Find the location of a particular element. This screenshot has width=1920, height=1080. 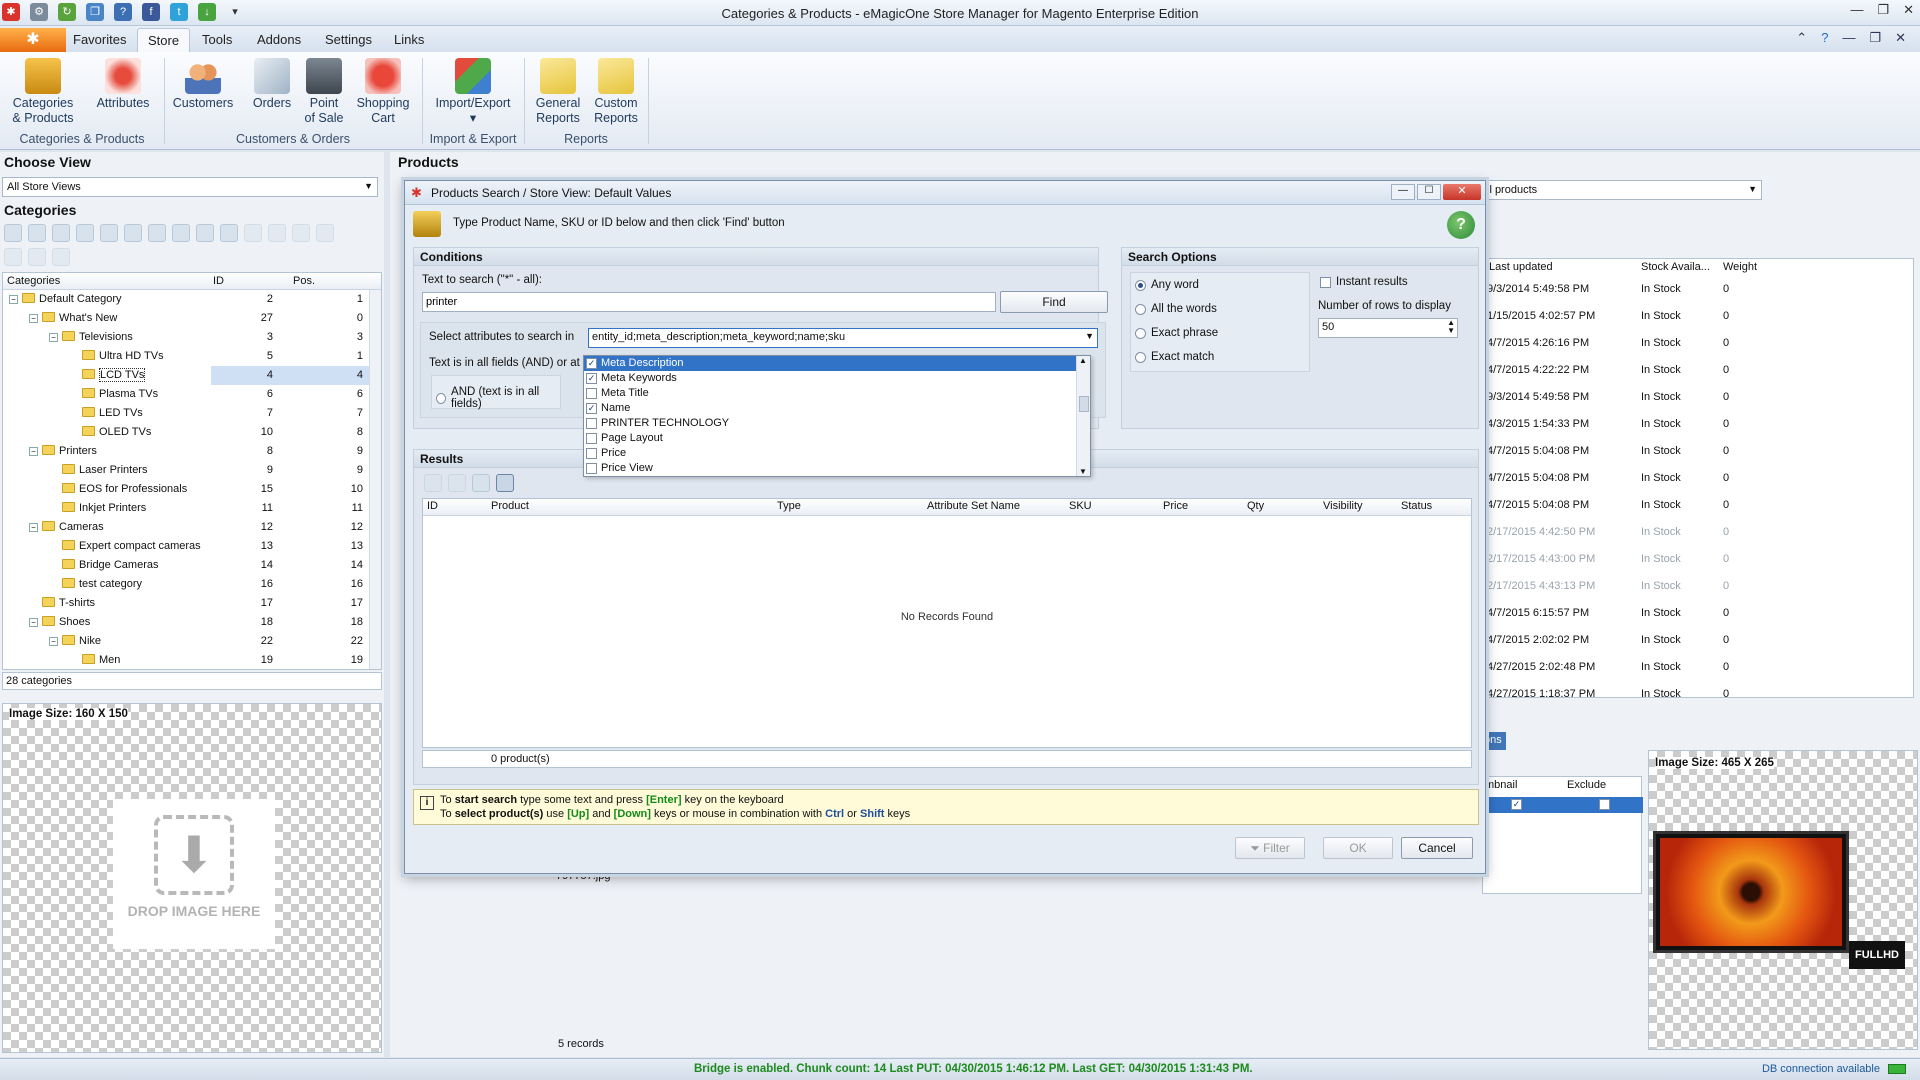

point-of-sale-button: Point of Sale is located at coordinates (324, 92).